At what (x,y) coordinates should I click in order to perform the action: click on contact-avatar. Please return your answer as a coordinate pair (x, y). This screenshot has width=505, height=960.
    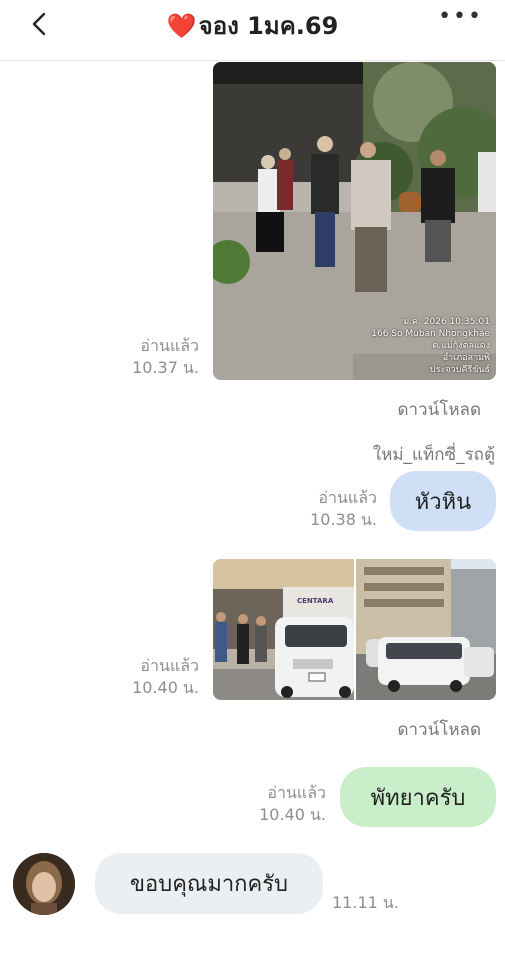
    Looking at the image, I should click on (44, 884).